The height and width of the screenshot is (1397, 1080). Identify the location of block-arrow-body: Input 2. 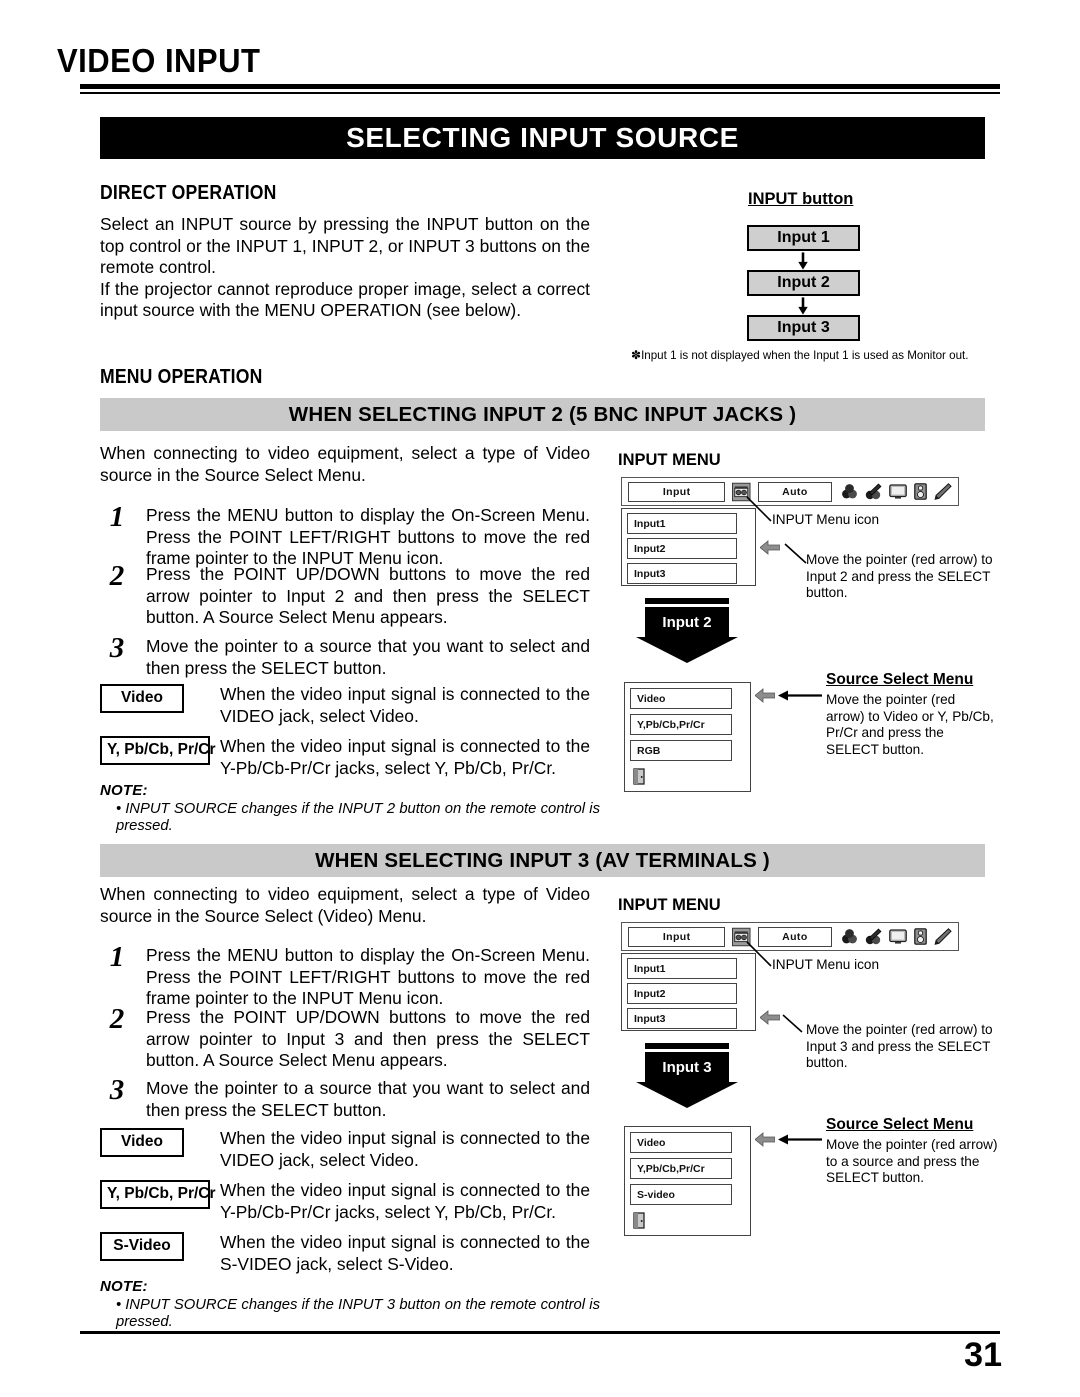
(687, 622).